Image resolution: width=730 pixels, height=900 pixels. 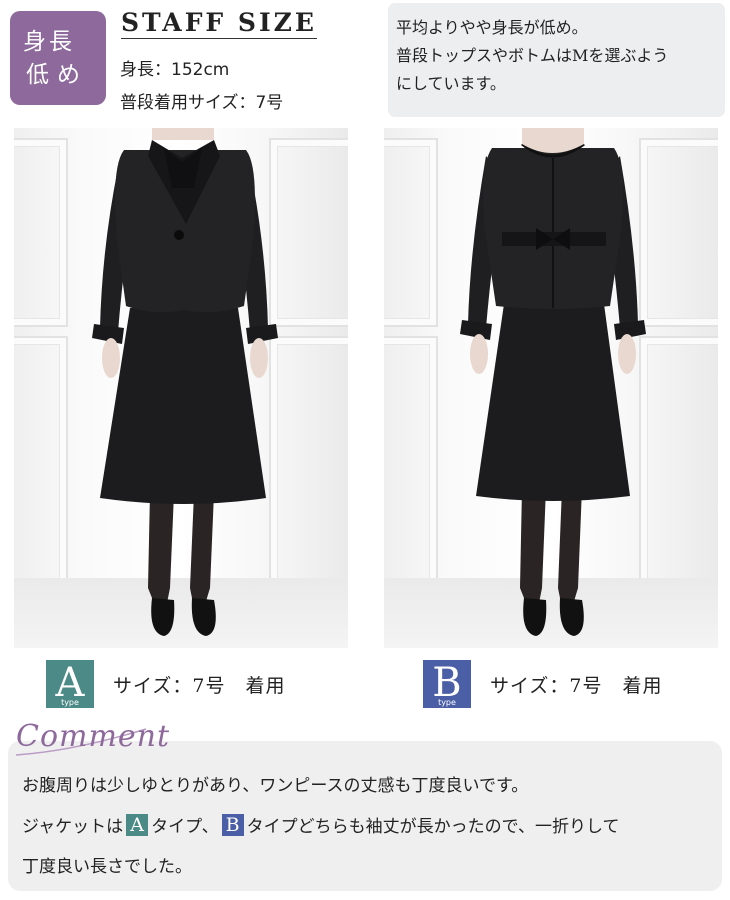 I want to click on type-b-label: B type, so click(x=447, y=684).